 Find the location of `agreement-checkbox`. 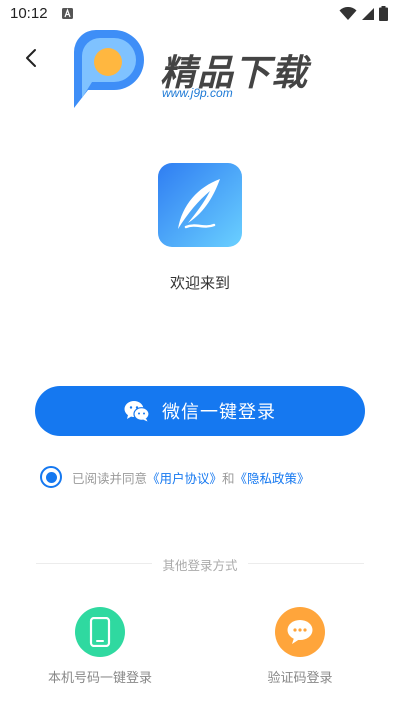

agreement-checkbox is located at coordinates (51, 477).